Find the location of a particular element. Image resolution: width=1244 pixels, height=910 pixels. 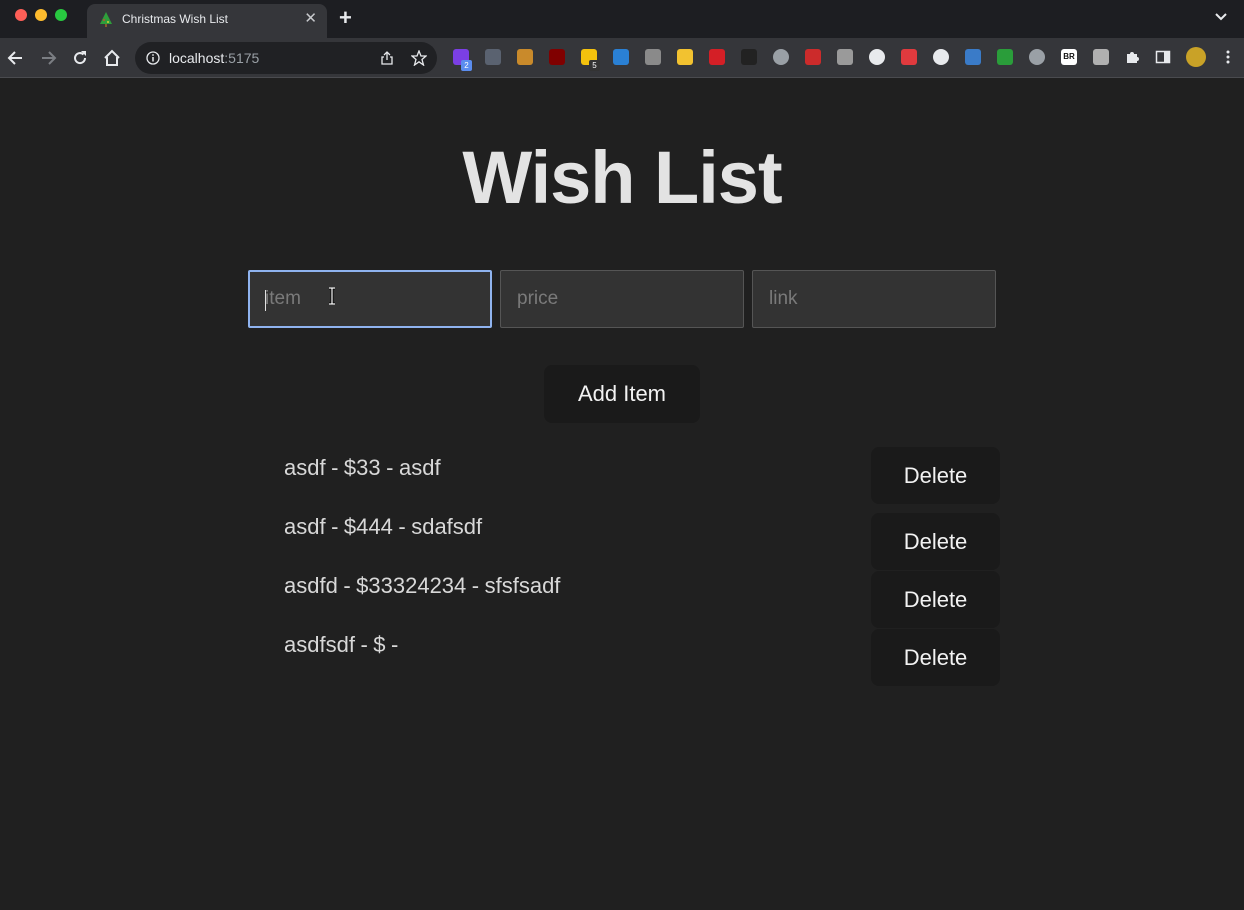

wish-item-link: asdf is located at coordinates (420, 467).